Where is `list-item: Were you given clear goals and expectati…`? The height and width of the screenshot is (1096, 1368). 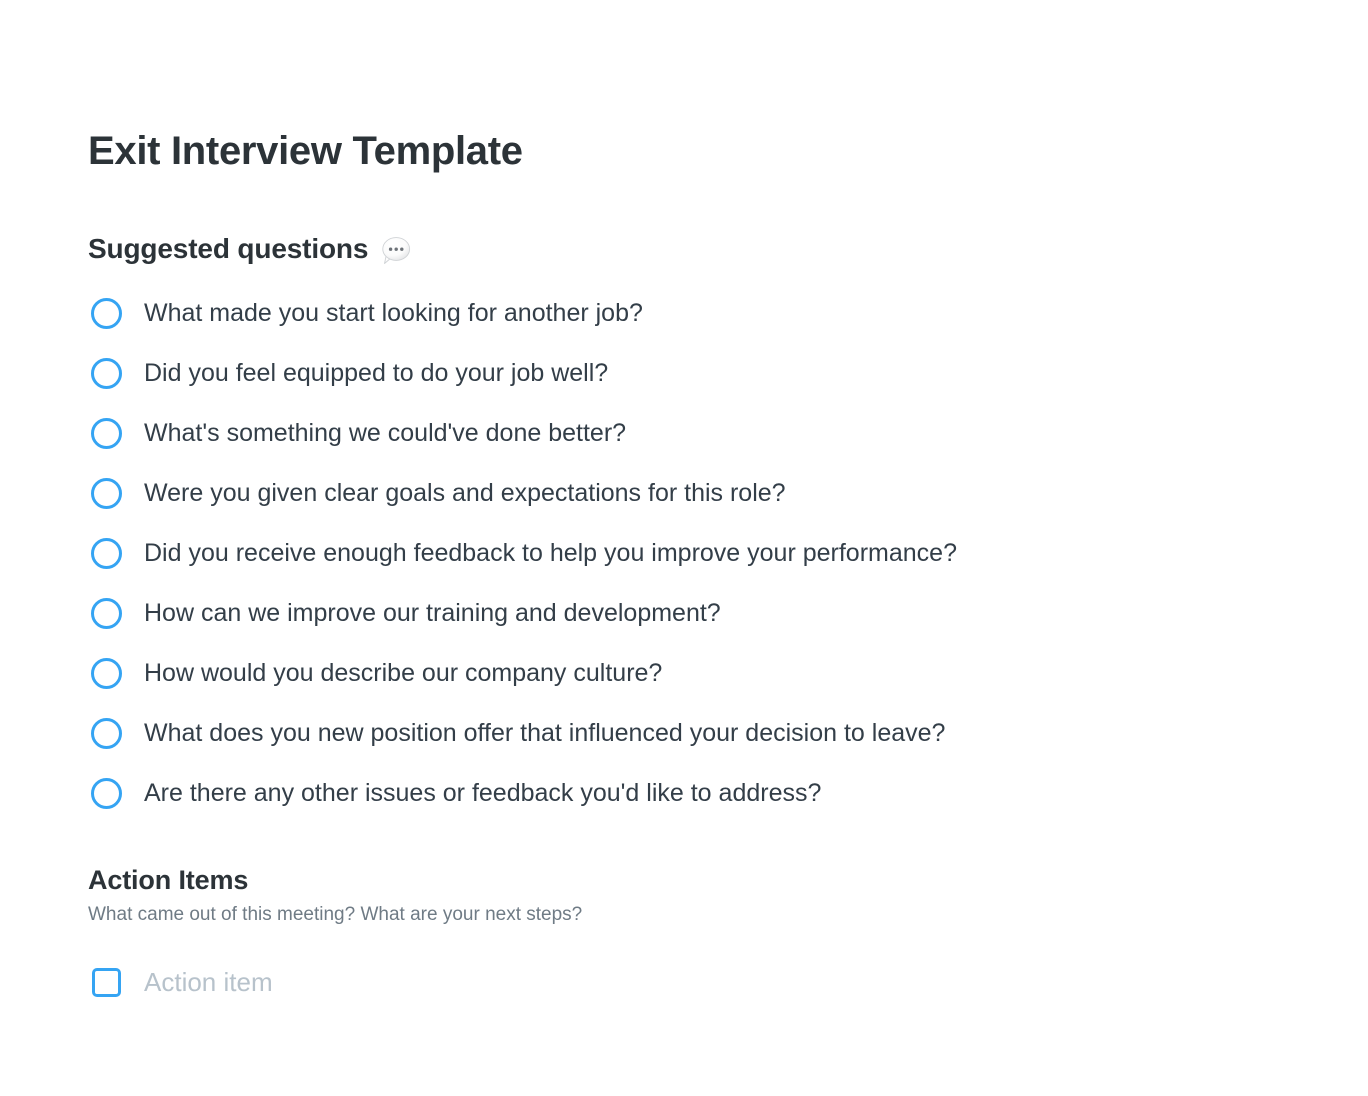 list-item: Were you given clear goals and expectati… is located at coordinates (698, 494).